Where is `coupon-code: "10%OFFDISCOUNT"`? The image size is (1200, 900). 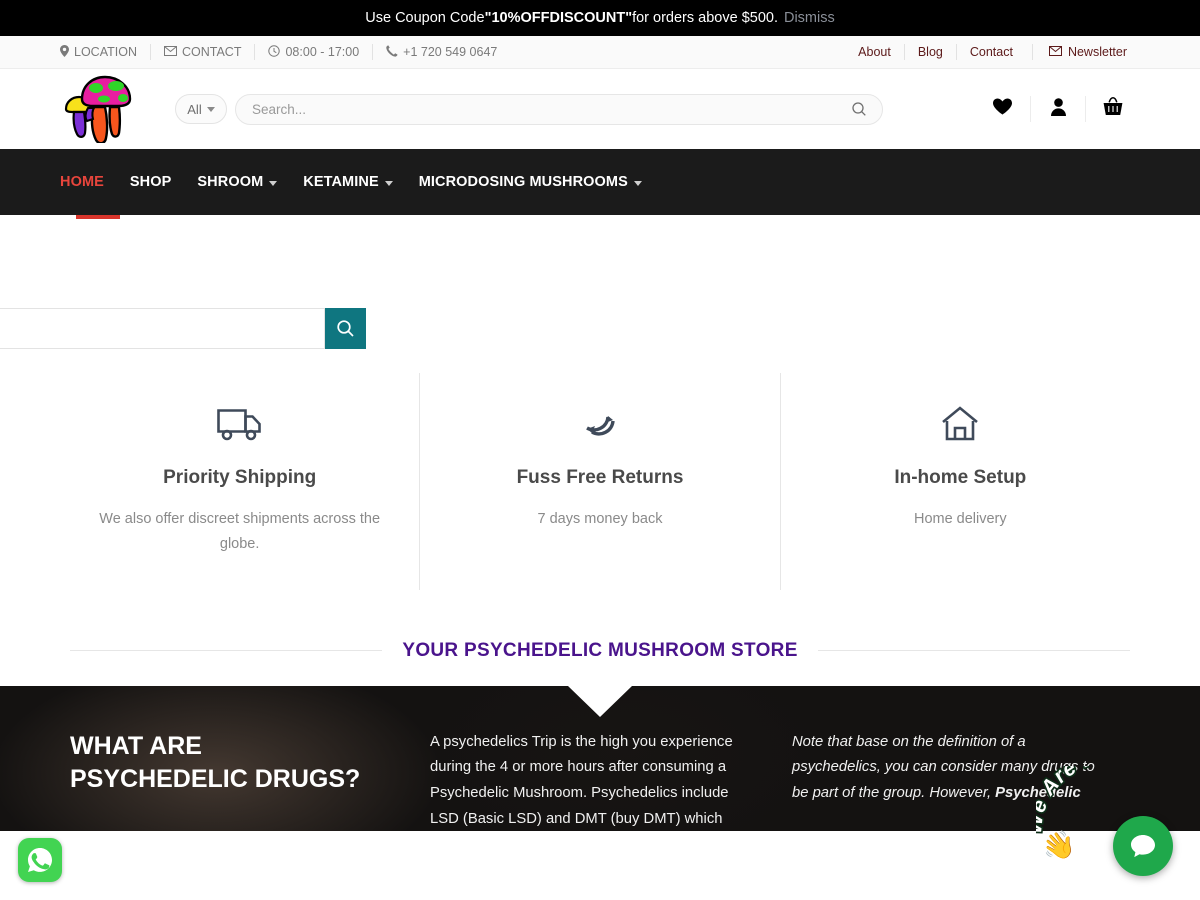
coupon-code: "10%OFFDISCOUNT" is located at coordinates (558, 18).